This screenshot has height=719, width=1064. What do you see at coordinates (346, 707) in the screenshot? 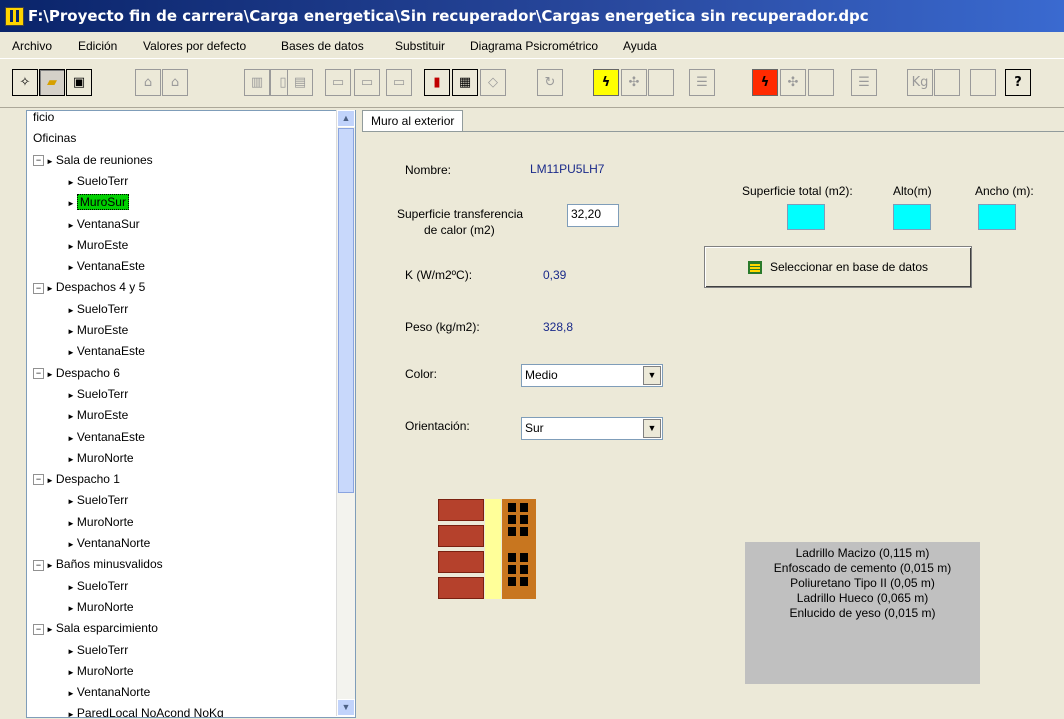
I see `scroll-down-icon: ▼` at bounding box center [346, 707].